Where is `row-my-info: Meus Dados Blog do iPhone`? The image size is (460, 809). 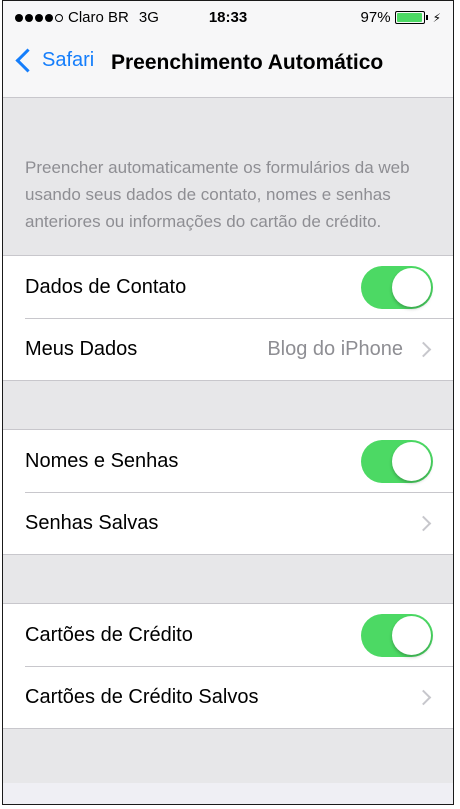
row-my-info: Meus Dados Blog do iPhone is located at coordinates (228, 349).